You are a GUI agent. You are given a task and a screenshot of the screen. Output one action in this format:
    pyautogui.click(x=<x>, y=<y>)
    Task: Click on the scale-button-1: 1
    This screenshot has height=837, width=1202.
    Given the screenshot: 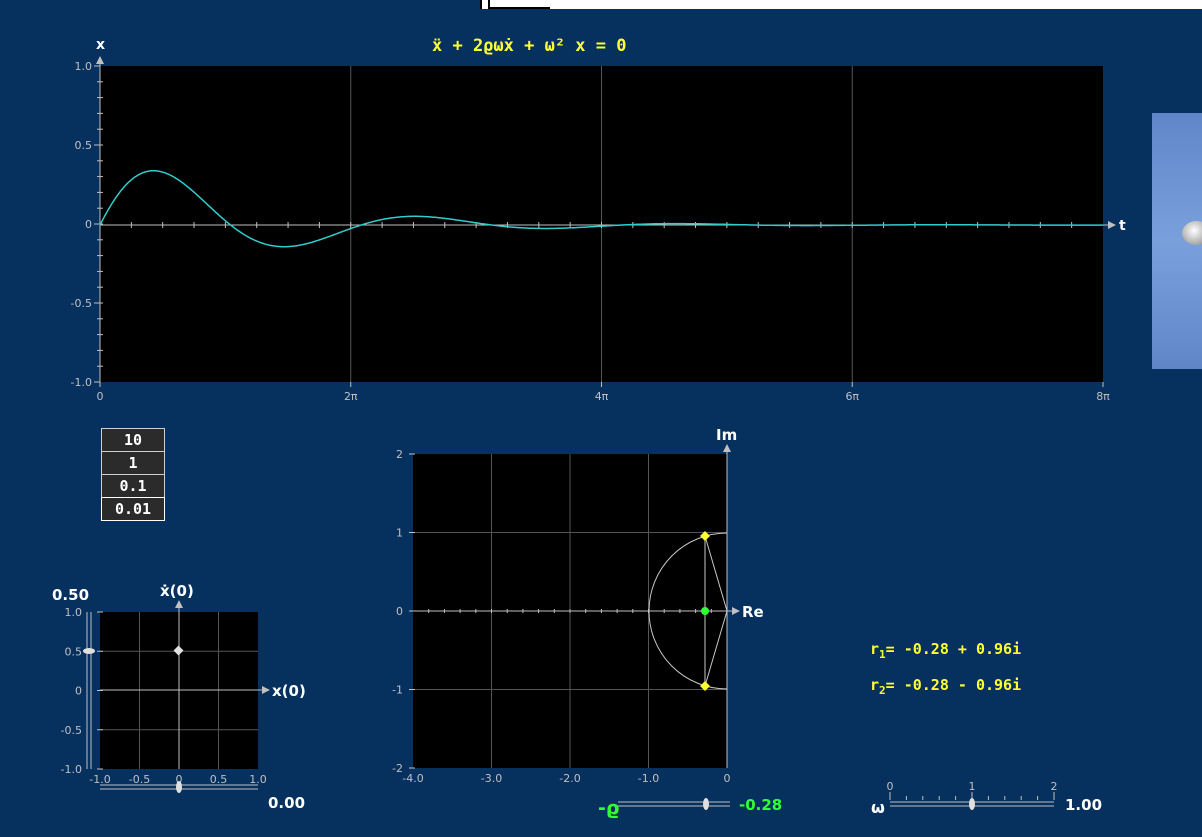 What is the action you would take?
    pyautogui.click(x=133, y=463)
    